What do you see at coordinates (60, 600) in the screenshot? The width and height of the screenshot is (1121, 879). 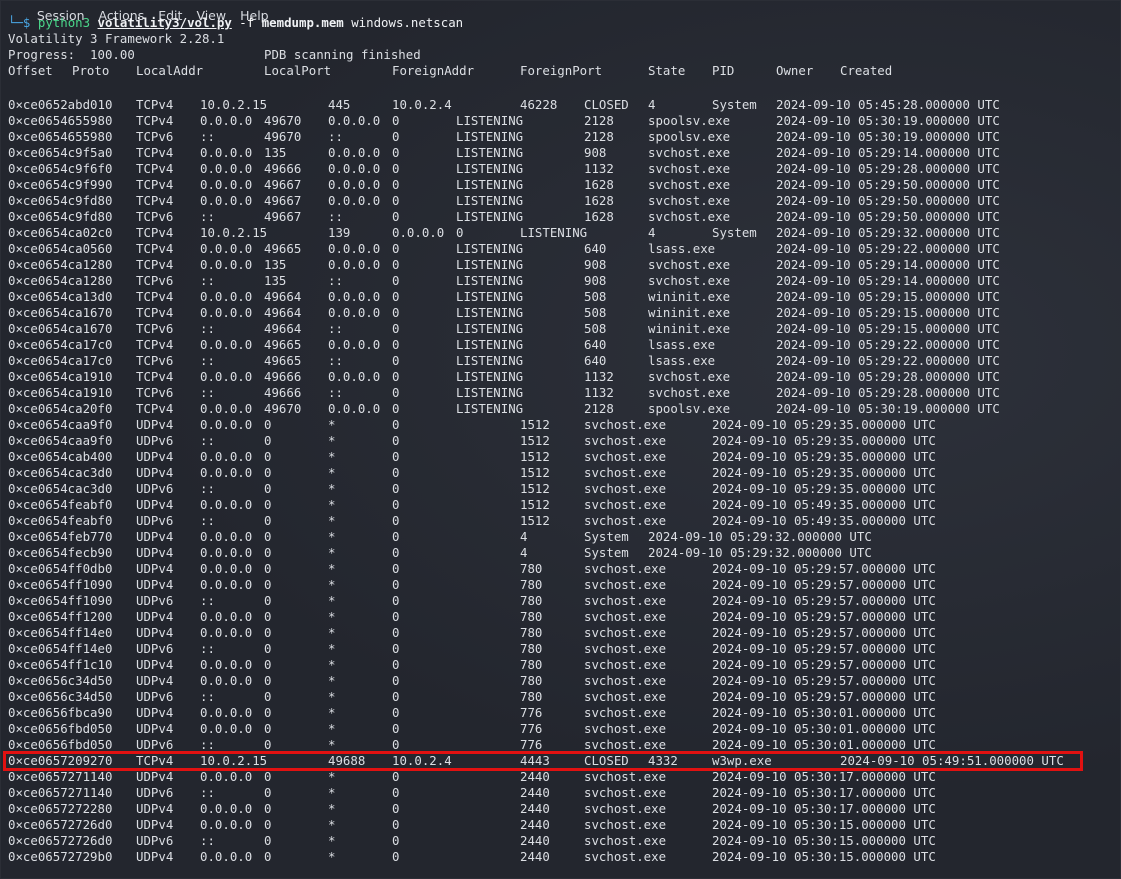 I see `table-row-cell: 0×ce0654ff1090` at bounding box center [60, 600].